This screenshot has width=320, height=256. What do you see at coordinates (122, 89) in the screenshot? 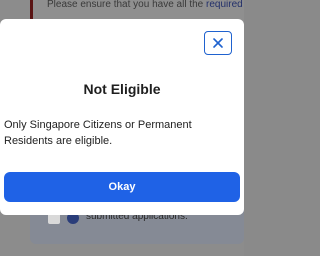
I see `modal-title: Not Eligible` at bounding box center [122, 89].